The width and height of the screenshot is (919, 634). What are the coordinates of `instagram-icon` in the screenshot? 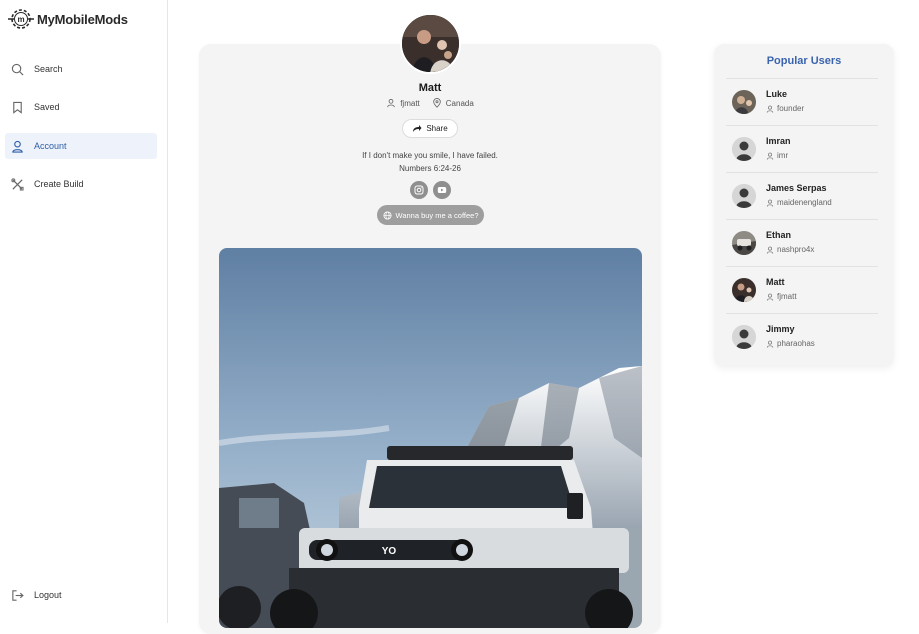 It's located at (419, 190).